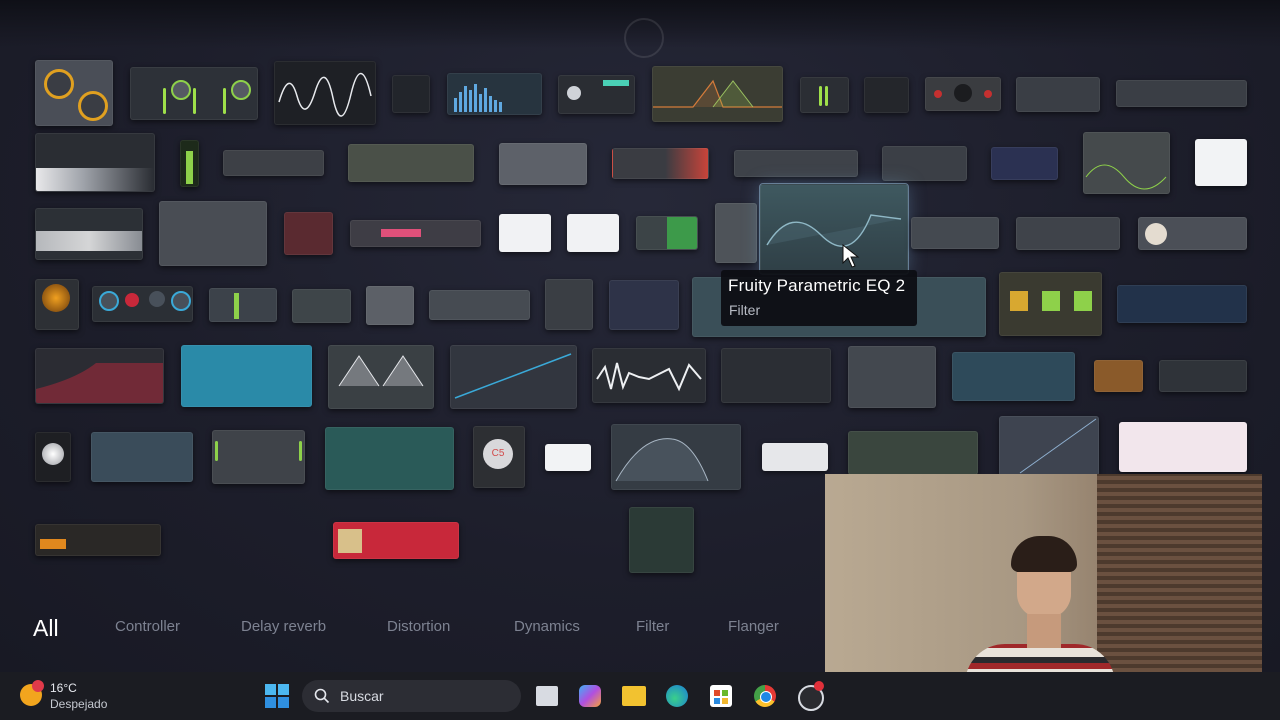 The width and height of the screenshot is (1280, 720). Describe the element at coordinates (569, 304) in the screenshot. I see `plugin-thumb-channel` at that location.